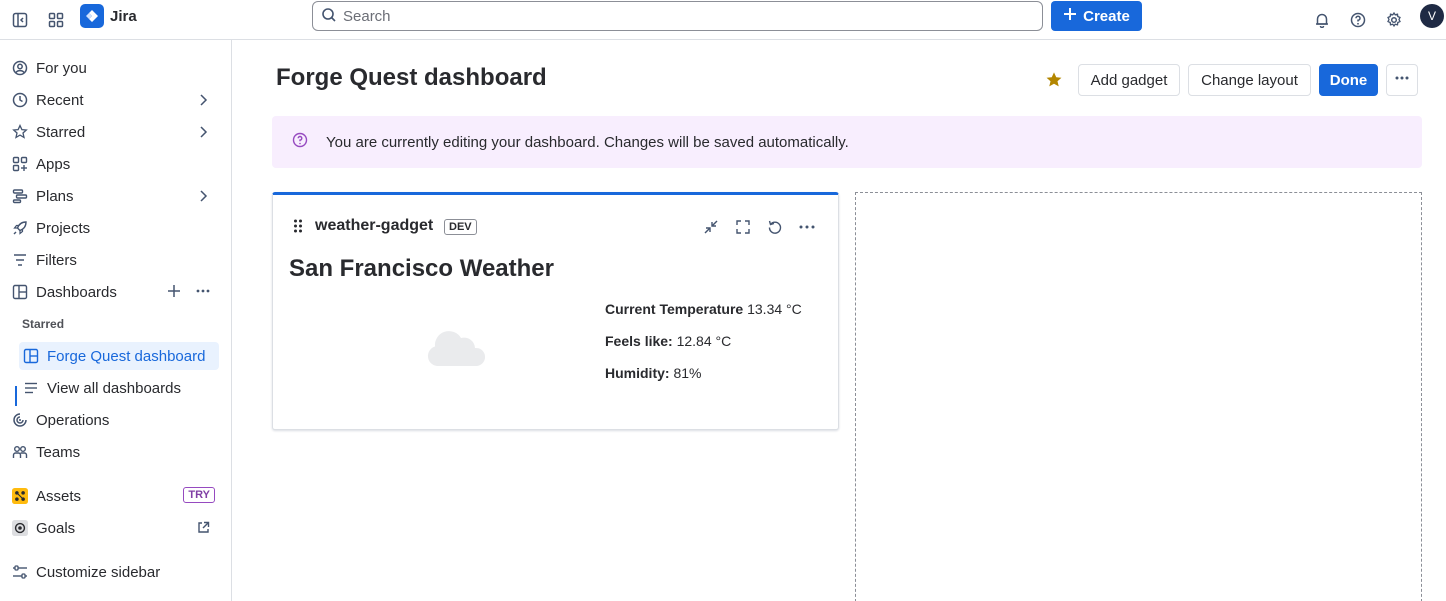  I want to click on sidebar-toggle-icon, so click(20, 20).